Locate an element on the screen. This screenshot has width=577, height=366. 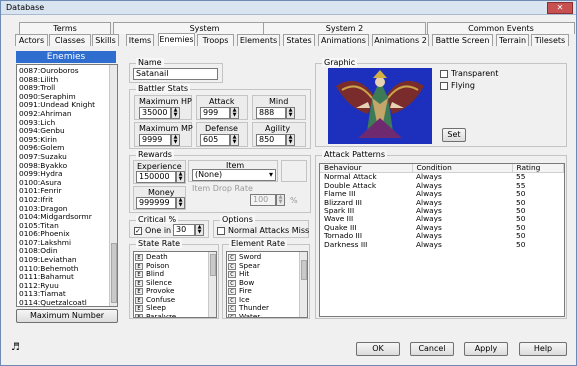
close-button: ✕ is located at coordinates (560, 8).